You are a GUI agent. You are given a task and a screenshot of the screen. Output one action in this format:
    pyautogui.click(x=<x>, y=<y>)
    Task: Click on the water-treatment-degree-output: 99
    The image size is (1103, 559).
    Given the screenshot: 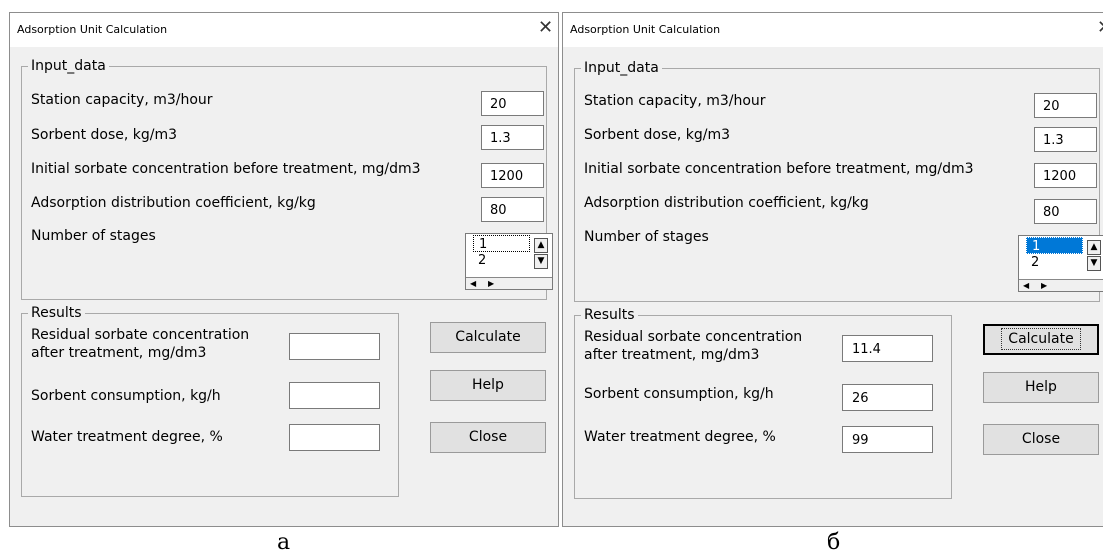 What is the action you would take?
    pyautogui.click(x=887, y=439)
    